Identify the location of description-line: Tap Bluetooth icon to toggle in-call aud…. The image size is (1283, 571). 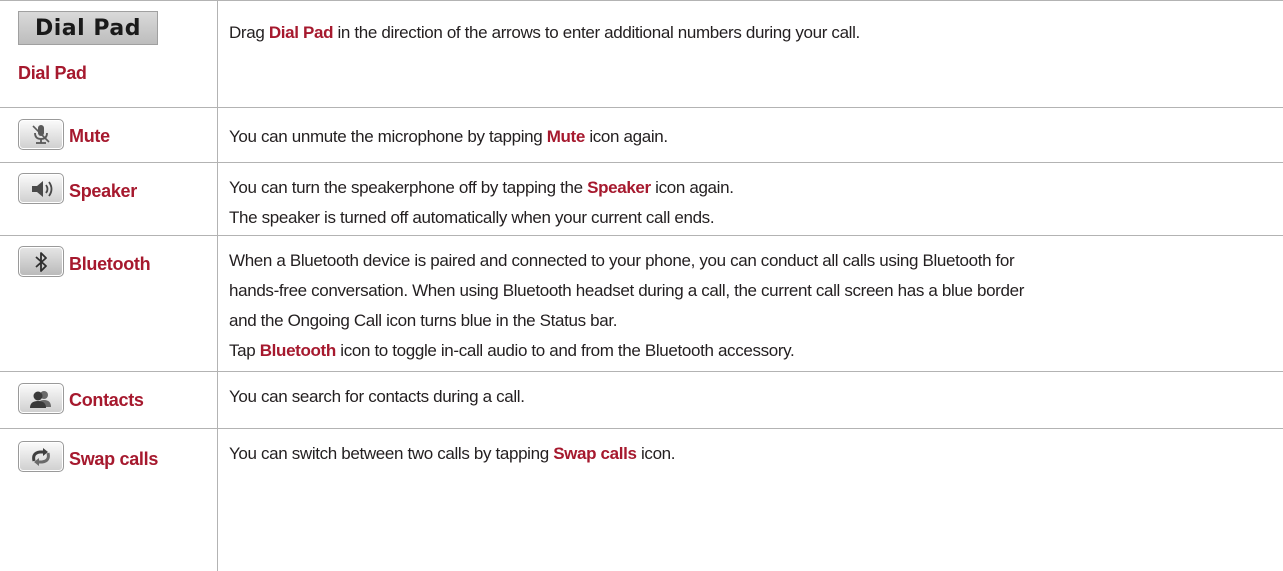
(512, 350).